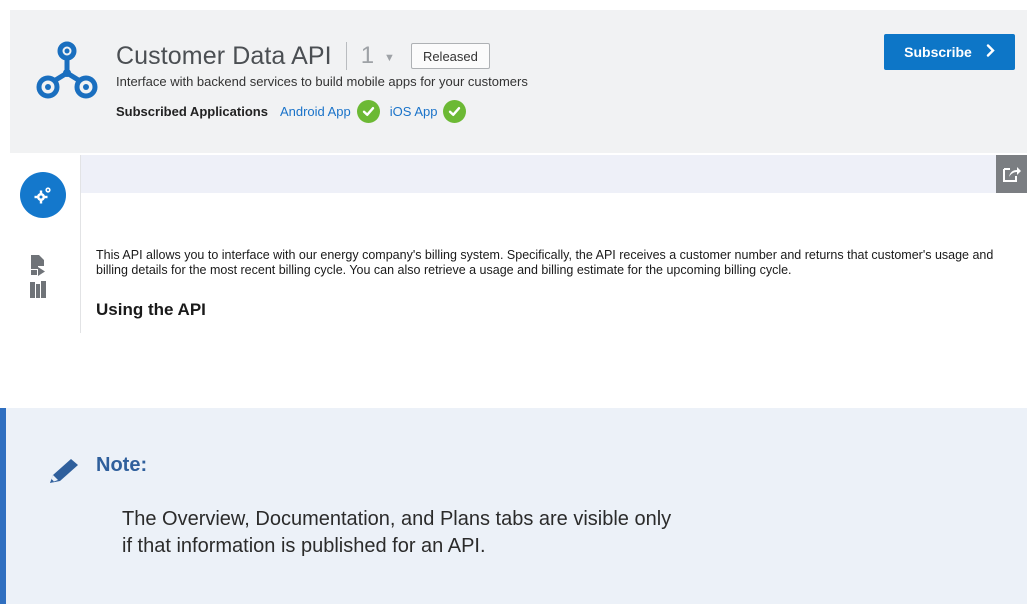 The width and height of the screenshot is (1027, 604). I want to click on subscribed-apps-label: Subscribed Applications, so click(192, 111).